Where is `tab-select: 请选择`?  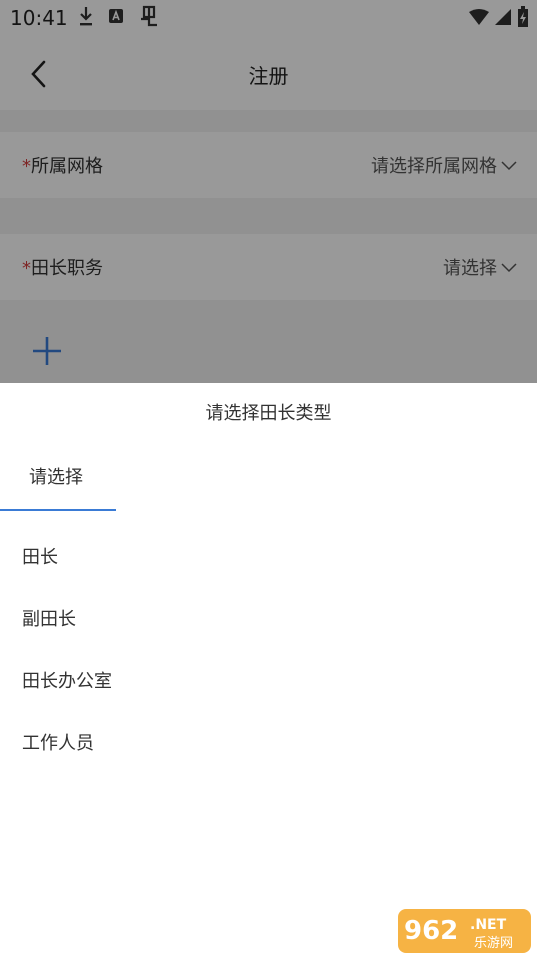 tab-select: 请选择 is located at coordinates (58, 479).